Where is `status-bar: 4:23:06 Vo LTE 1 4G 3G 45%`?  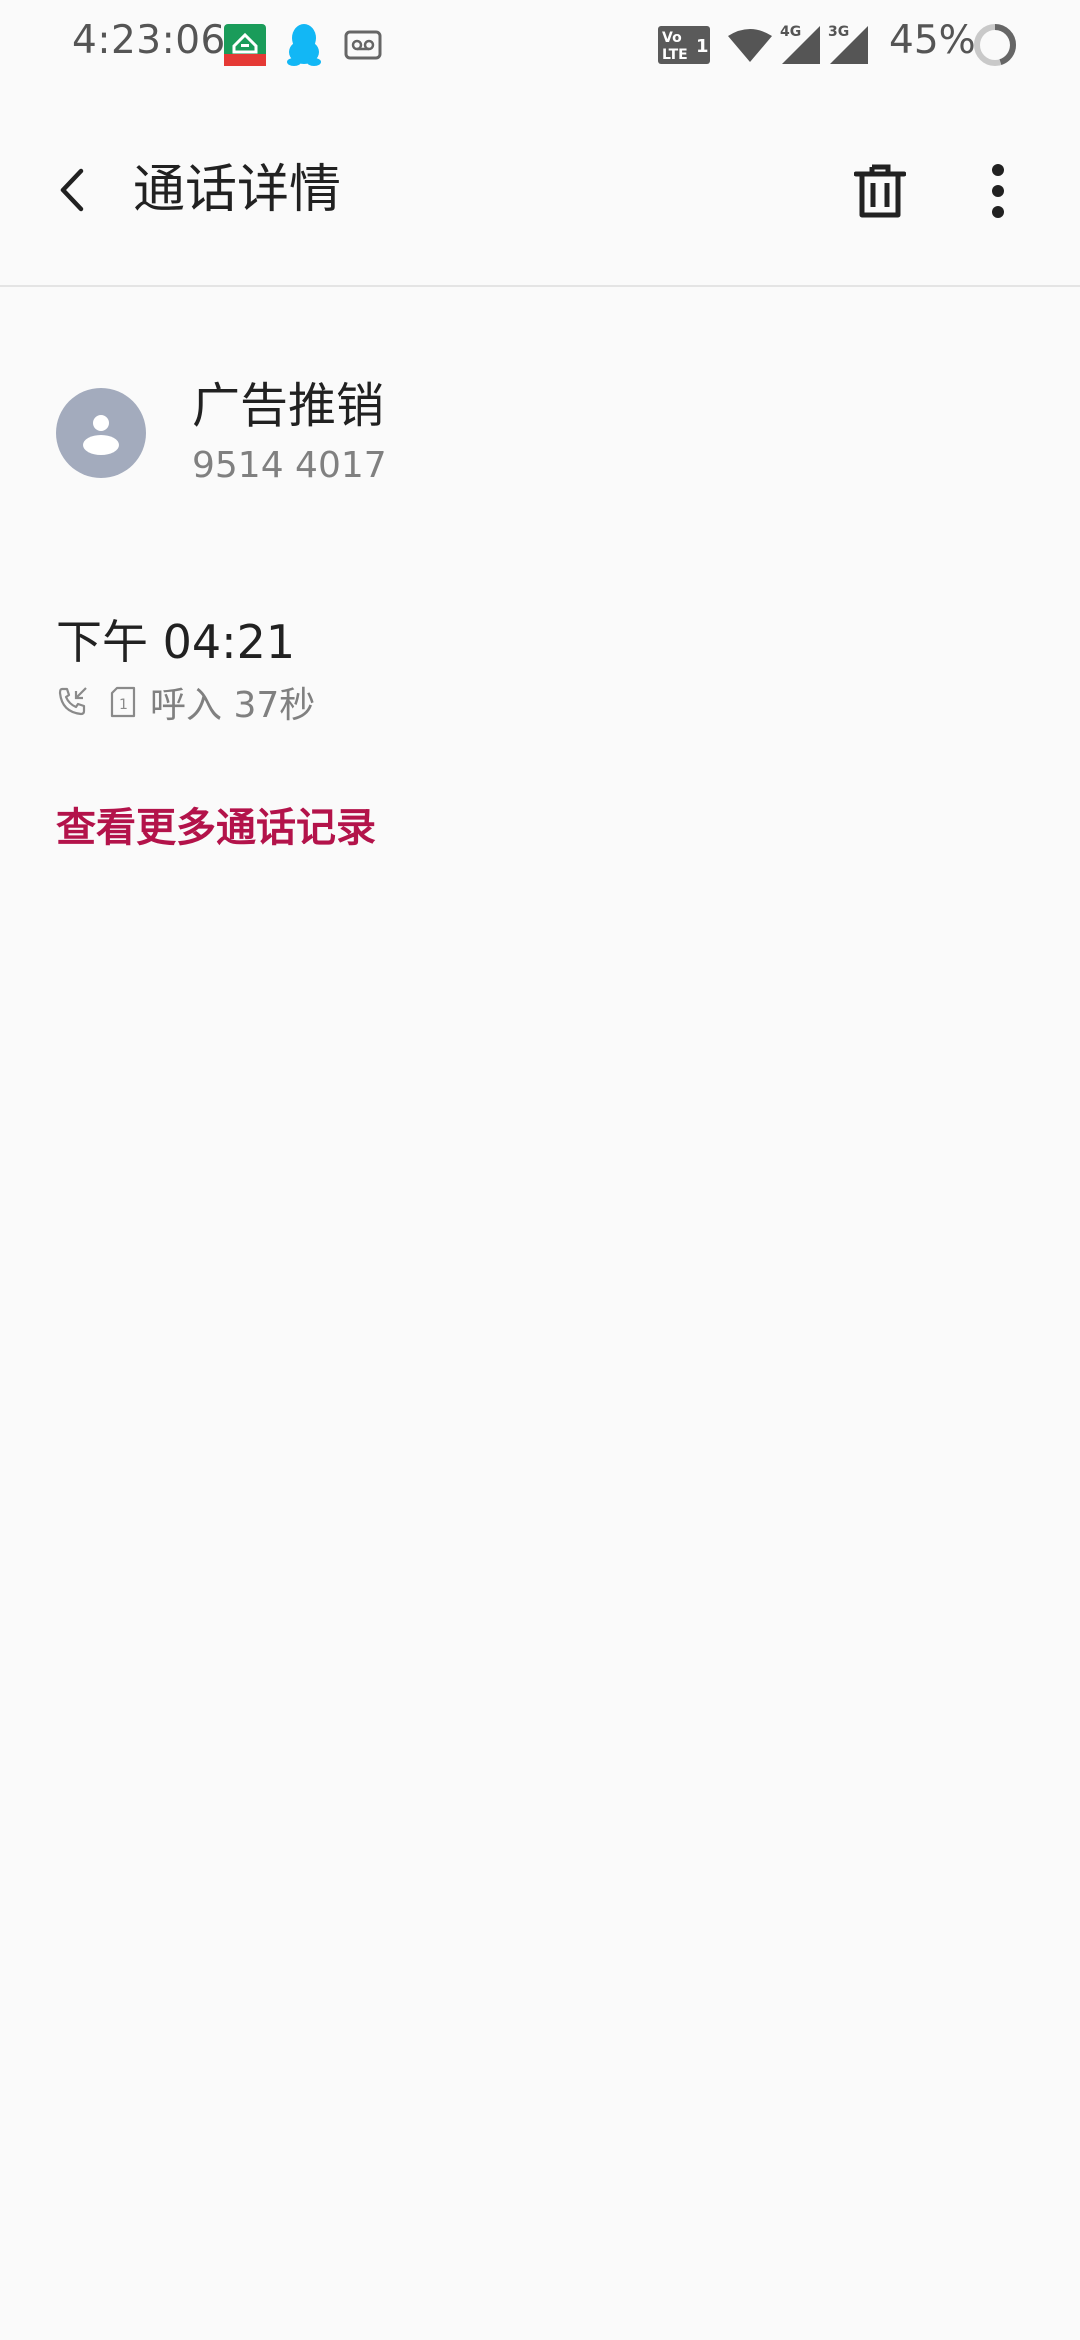
status-bar: 4:23:06 Vo LTE 1 4G 3G 45% is located at coordinates (540, 46).